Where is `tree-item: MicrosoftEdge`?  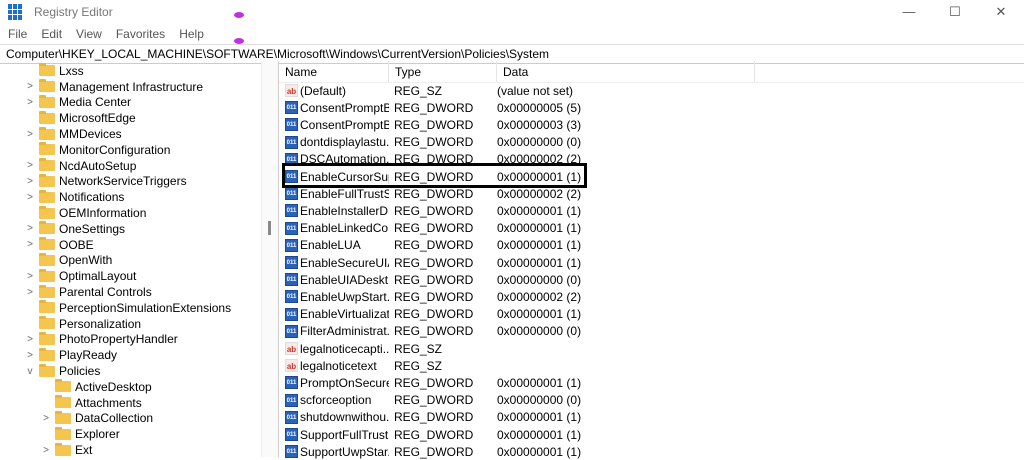
tree-item: MicrosoftEdge is located at coordinates (80, 118).